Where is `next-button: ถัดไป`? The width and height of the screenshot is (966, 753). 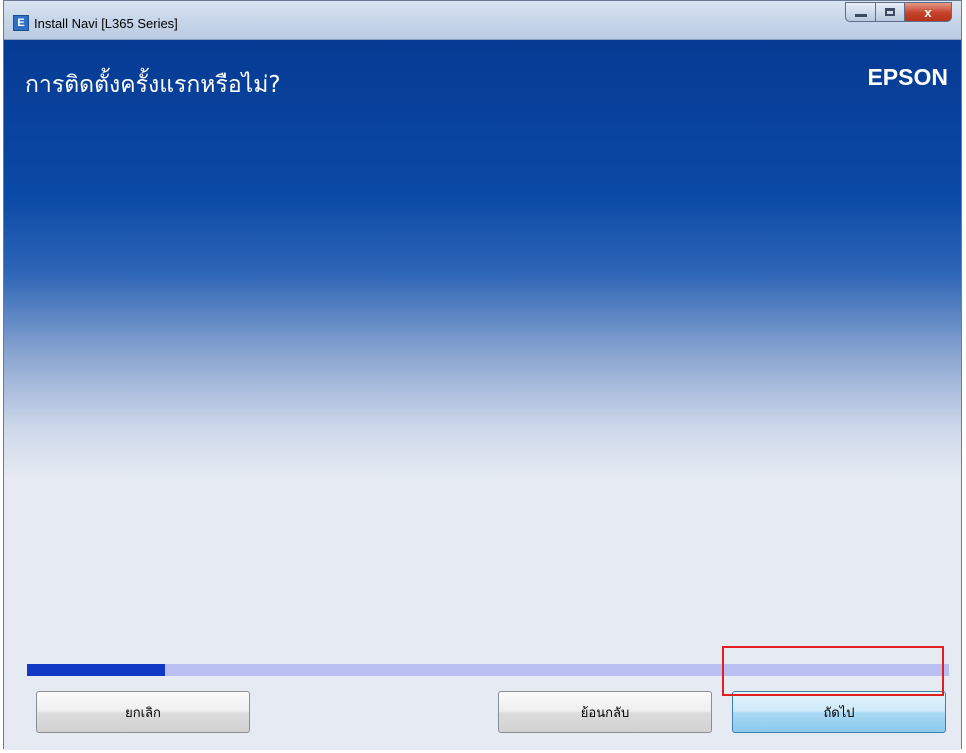 next-button: ถัดไป is located at coordinates (839, 712).